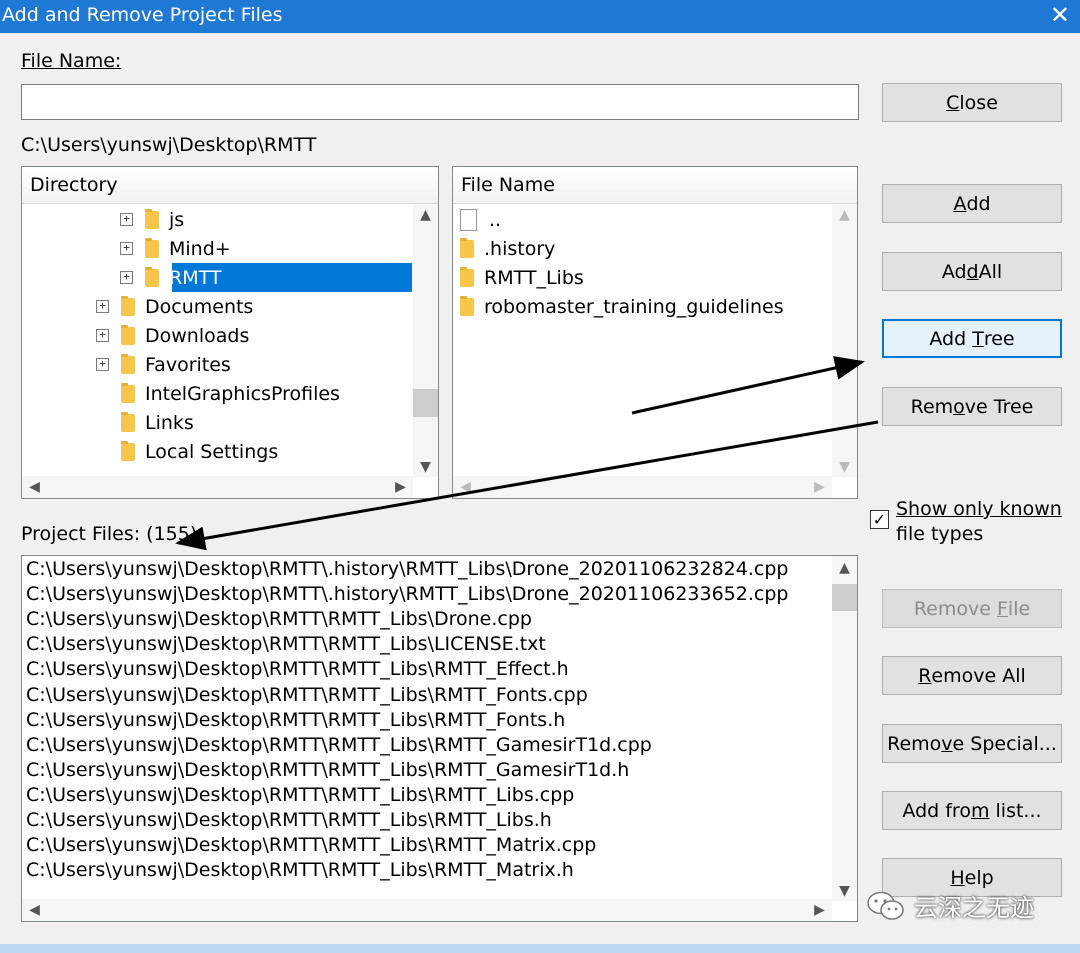 The height and width of the screenshot is (953, 1080). I want to click on annotation-arrows, so click(527, 453).